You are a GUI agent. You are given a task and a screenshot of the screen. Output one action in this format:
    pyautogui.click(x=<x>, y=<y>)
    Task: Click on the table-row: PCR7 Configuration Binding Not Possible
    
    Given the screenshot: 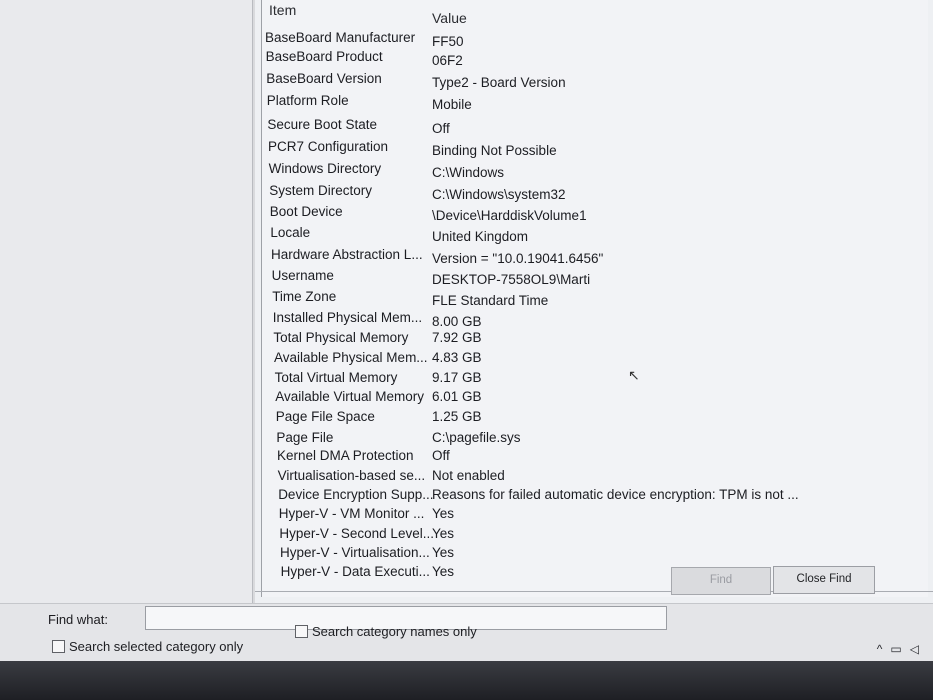 What is the action you would take?
    pyautogui.click(x=592, y=149)
    